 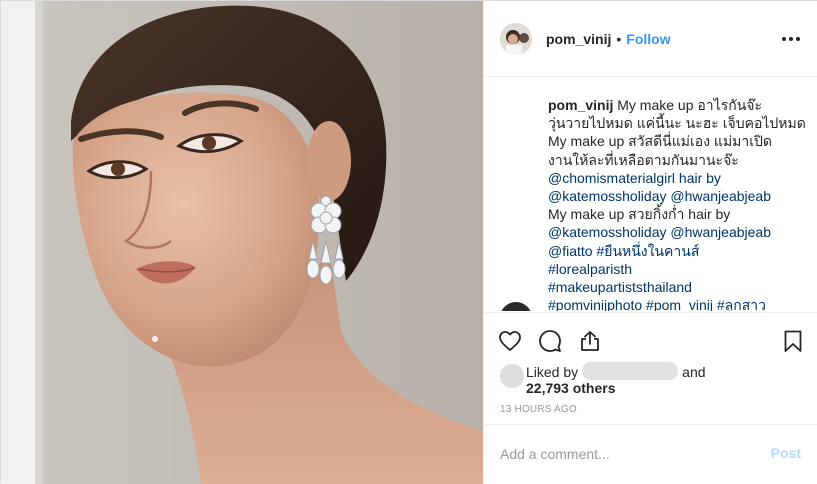 What do you see at coordinates (679, 269) in the screenshot?
I see `caption-hashtag-link: #lorealparisth` at bounding box center [679, 269].